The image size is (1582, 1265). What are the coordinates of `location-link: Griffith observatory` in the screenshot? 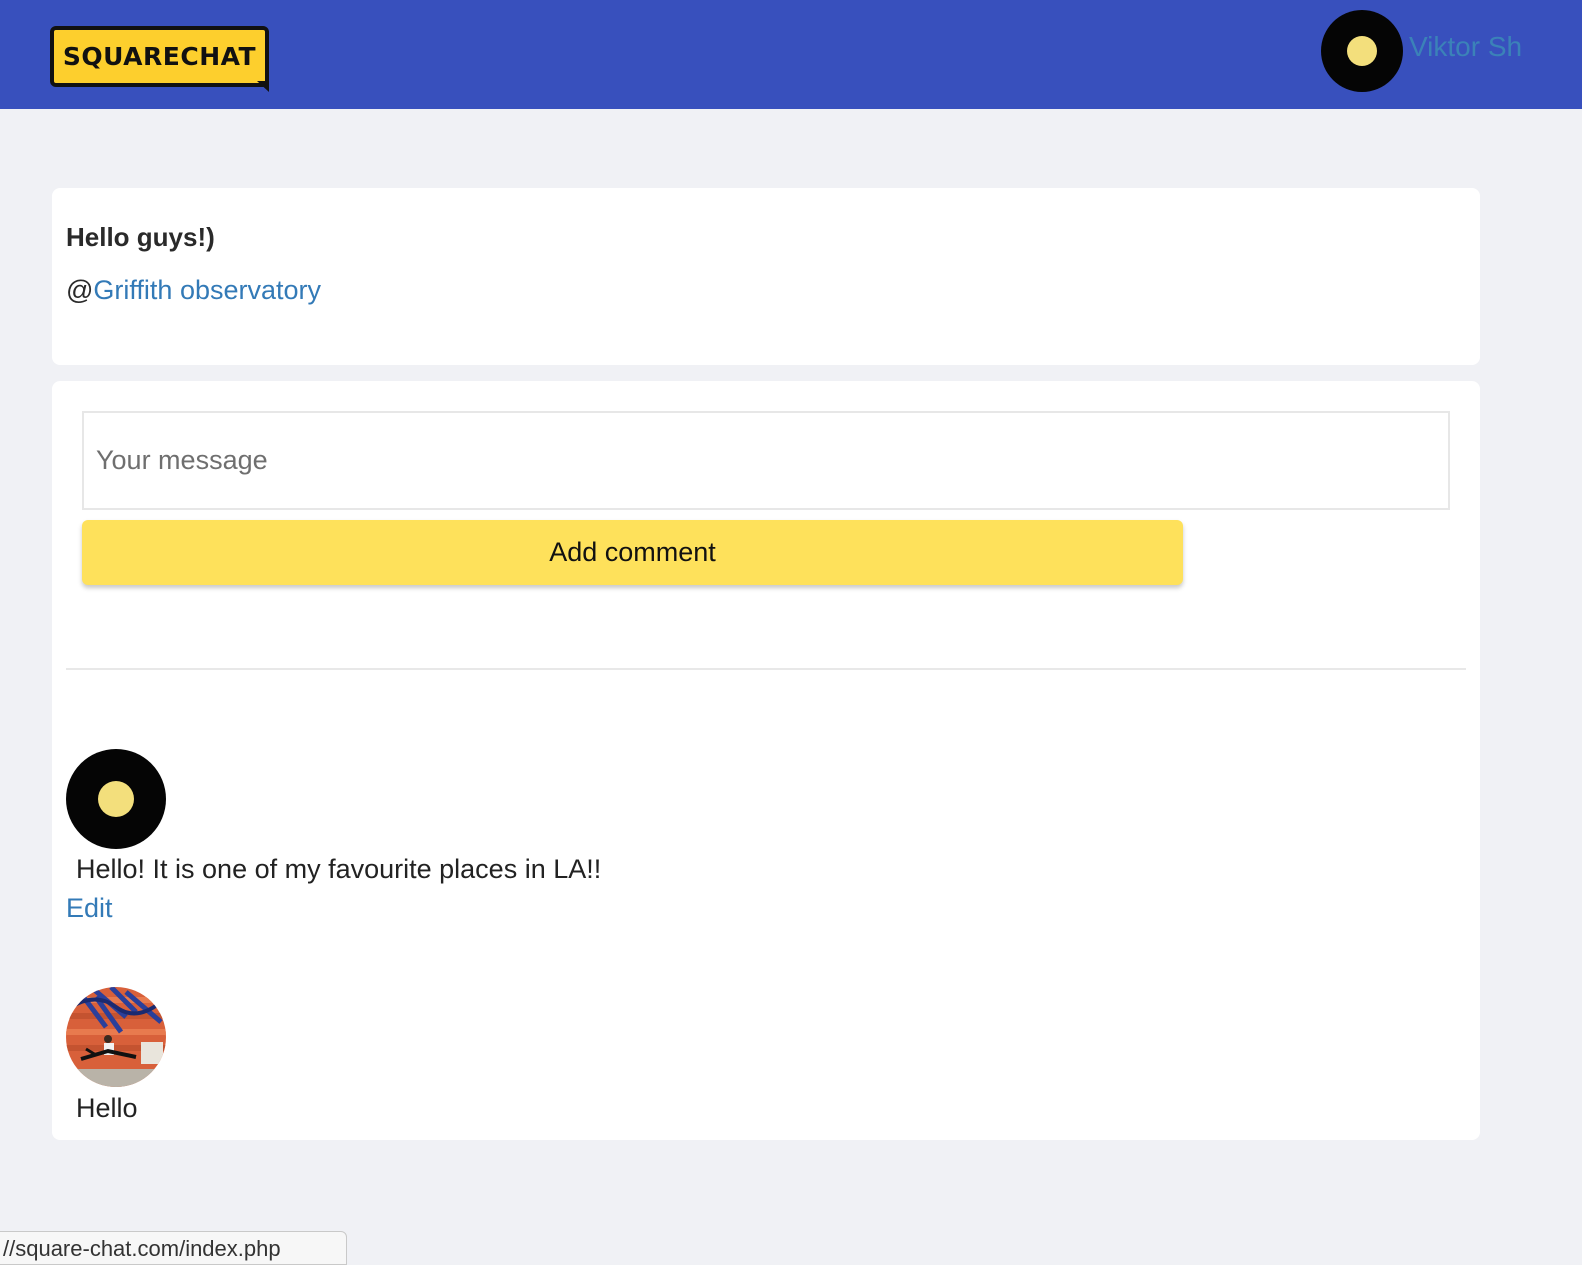 It's located at (207, 290).